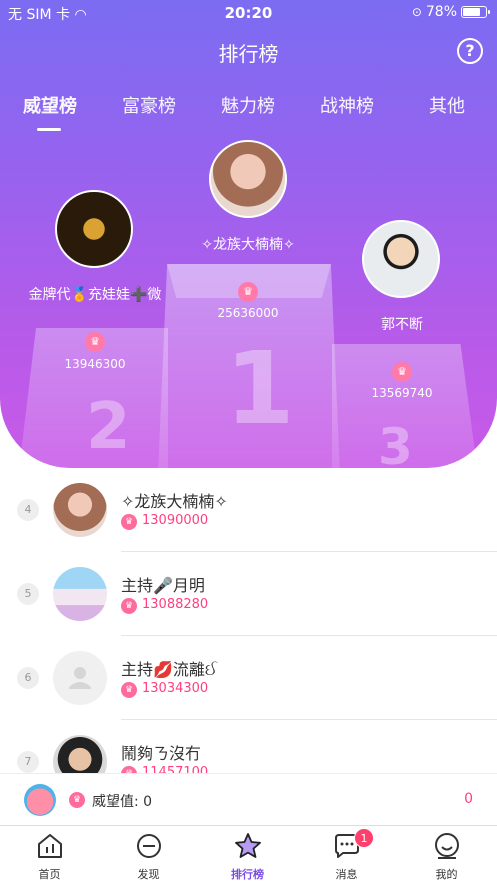 This screenshot has height=883, width=497. I want to click on tab-discover: 发现, so click(148, 854).